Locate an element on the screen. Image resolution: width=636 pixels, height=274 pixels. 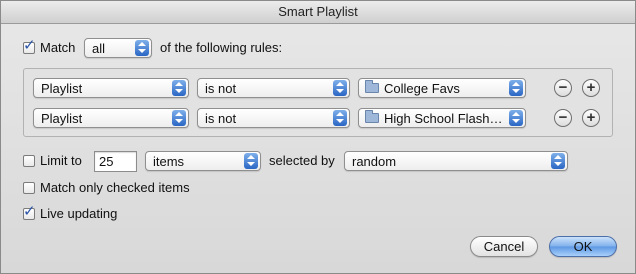
live-updating-checkbox: ✓ is located at coordinates (29, 212).